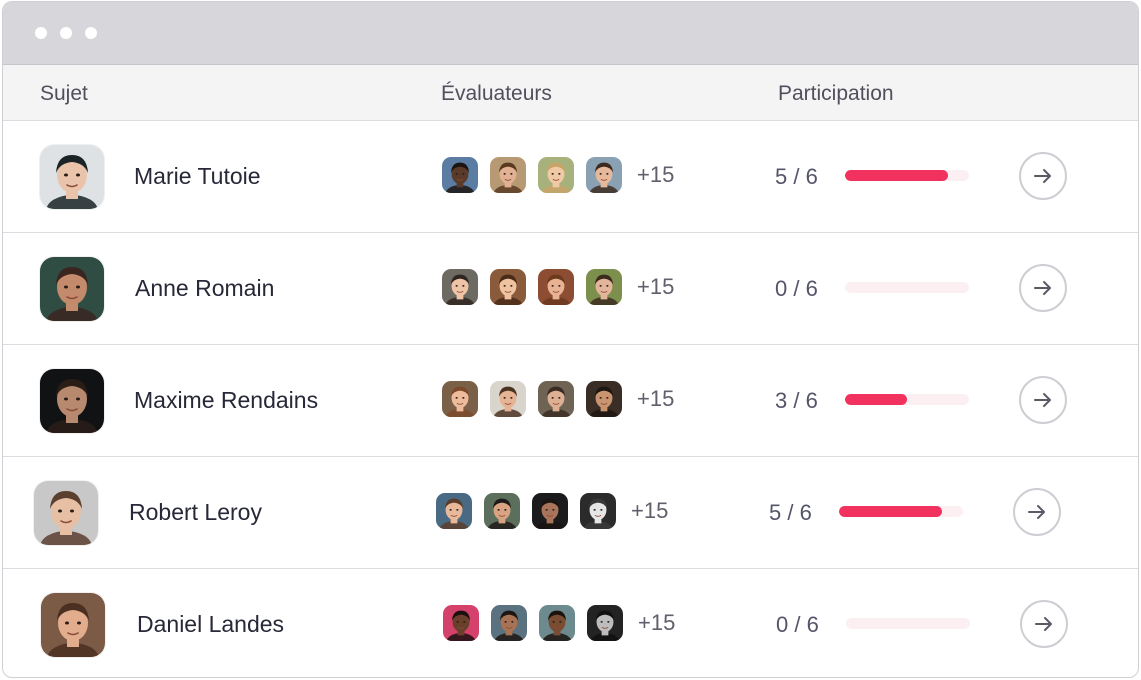 This screenshot has width=1141, height=680. Describe the element at coordinates (64, 93) in the screenshot. I see `column-header-subject: Sujet` at that location.